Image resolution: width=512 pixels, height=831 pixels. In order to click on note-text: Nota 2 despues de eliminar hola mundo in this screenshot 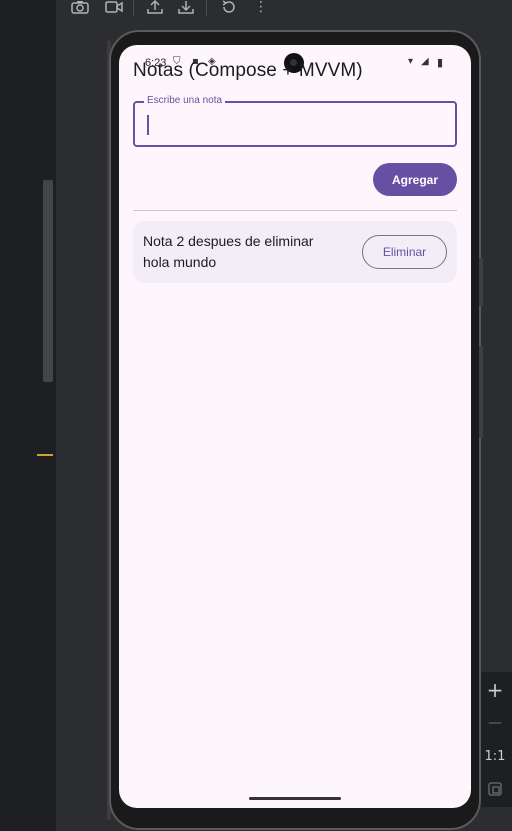, I will do `click(228, 251)`.